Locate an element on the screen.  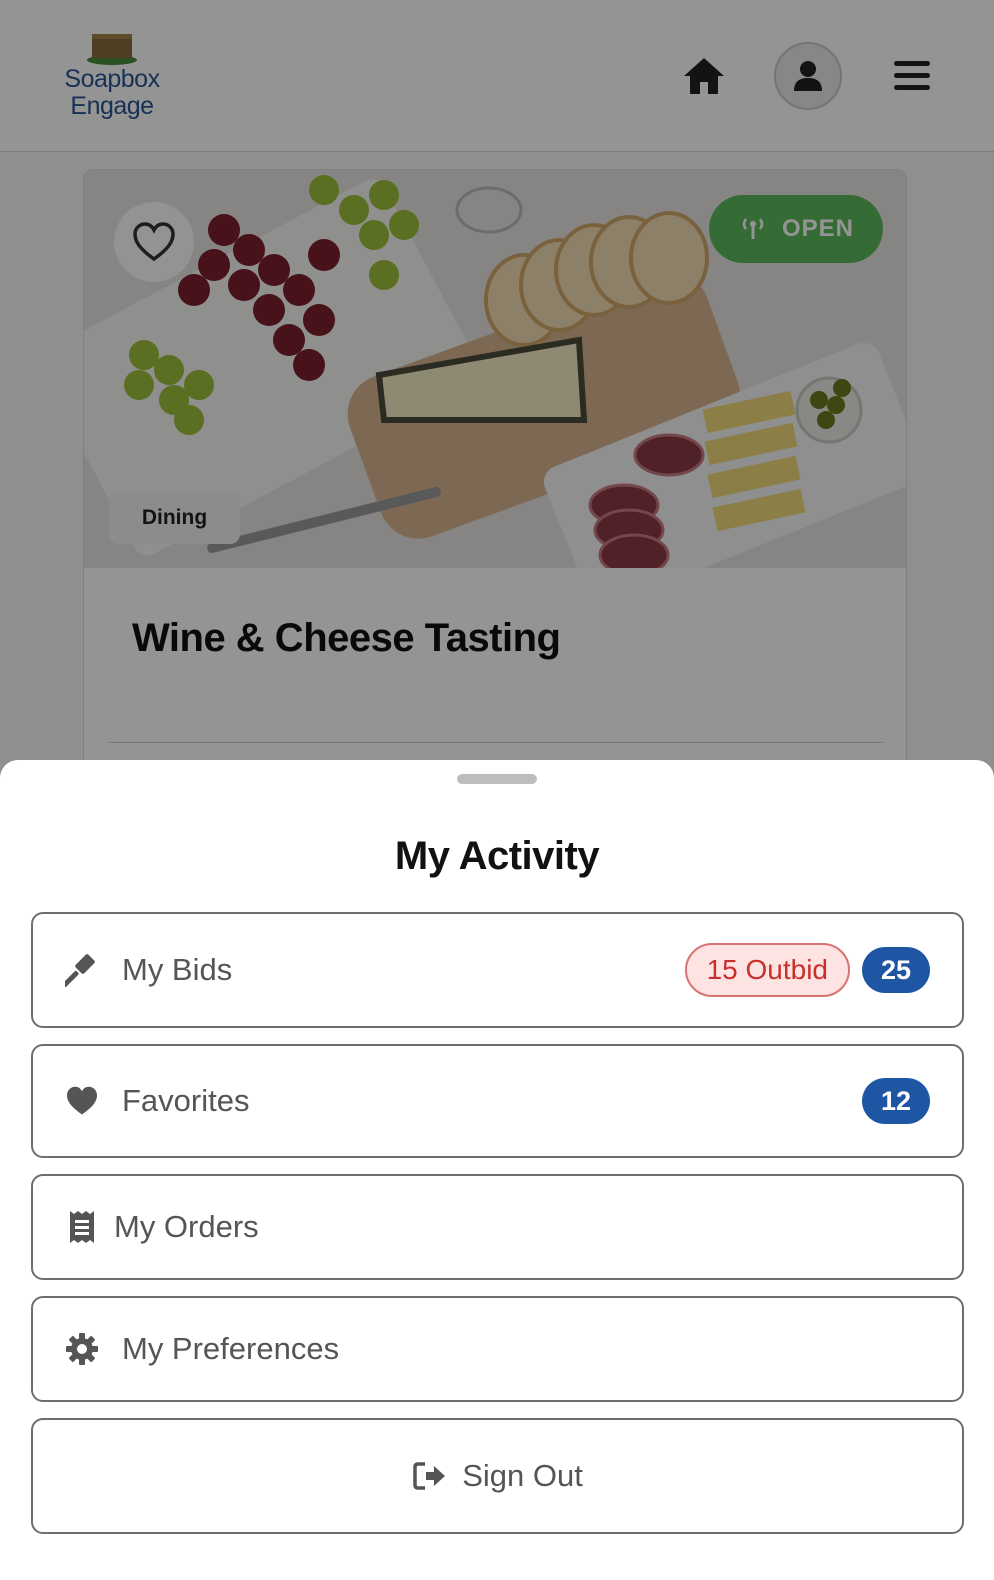
my-bids-button: My Bids 15 Outbid 25 is located at coordinates (497, 970).